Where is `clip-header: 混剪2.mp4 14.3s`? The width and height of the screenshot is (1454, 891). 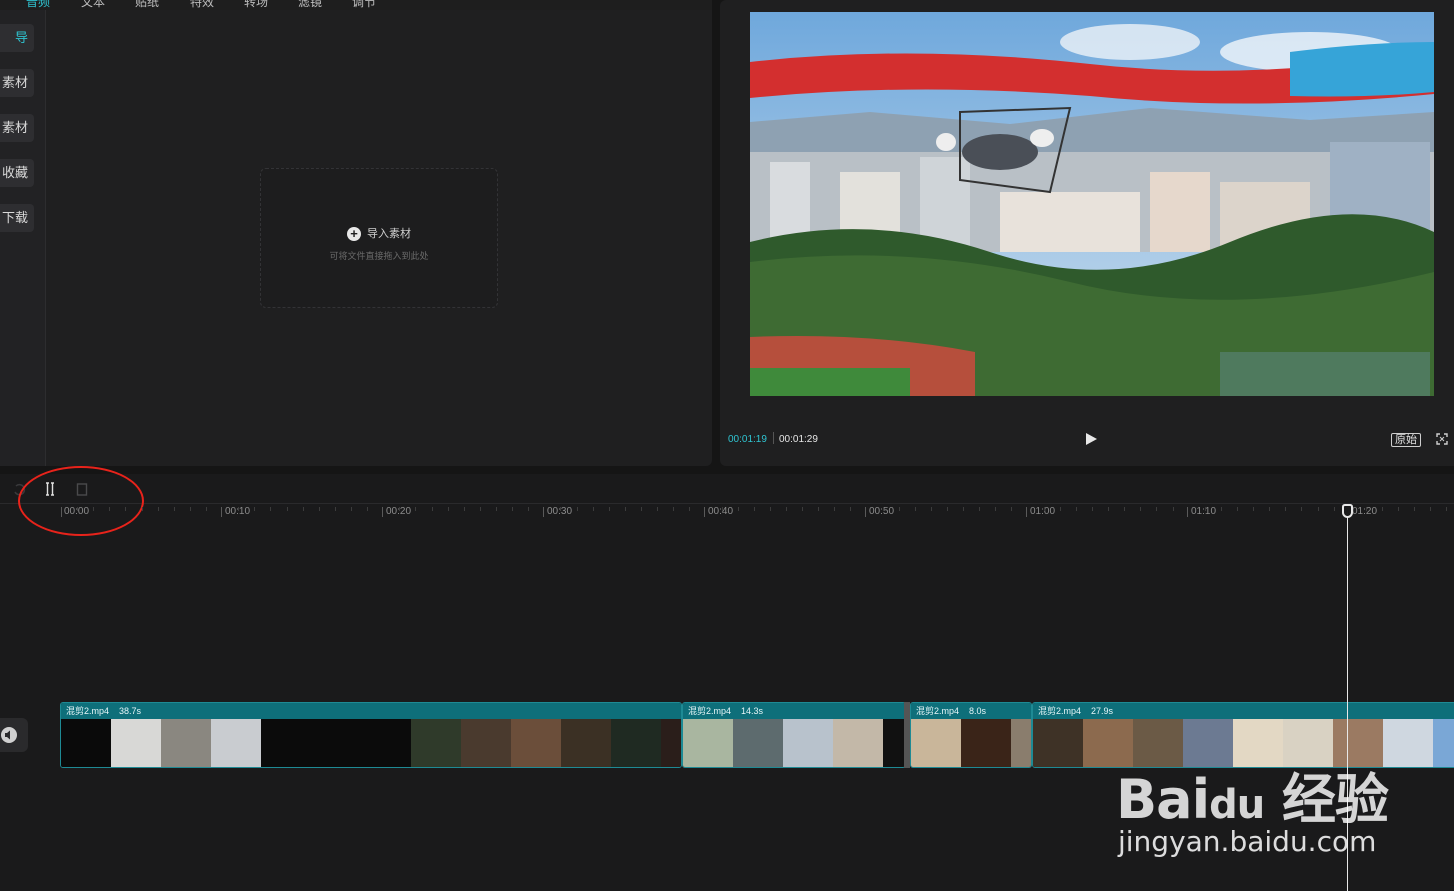 clip-header: 混剪2.mp4 14.3s is located at coordinates (794, 711).